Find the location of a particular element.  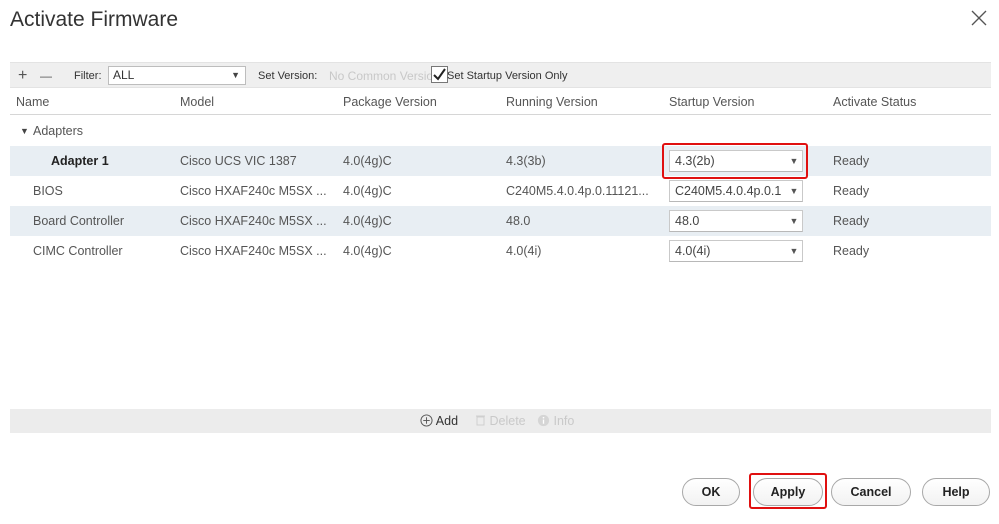

col-package-version: Package Version is located at coordinates (390, 102).